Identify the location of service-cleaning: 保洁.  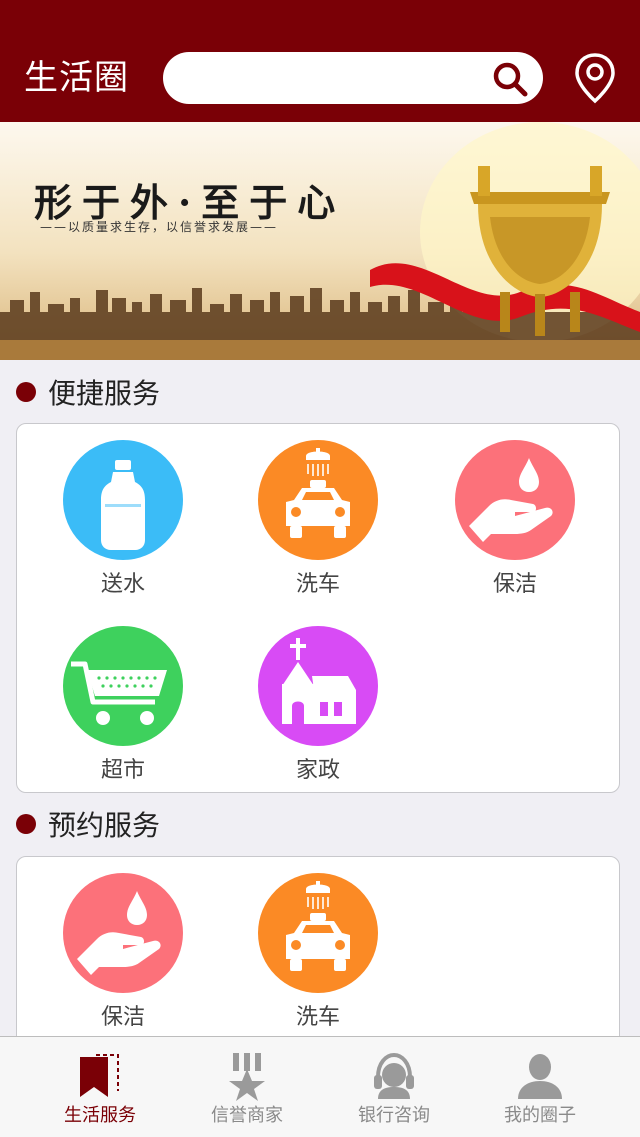
(515, 520).